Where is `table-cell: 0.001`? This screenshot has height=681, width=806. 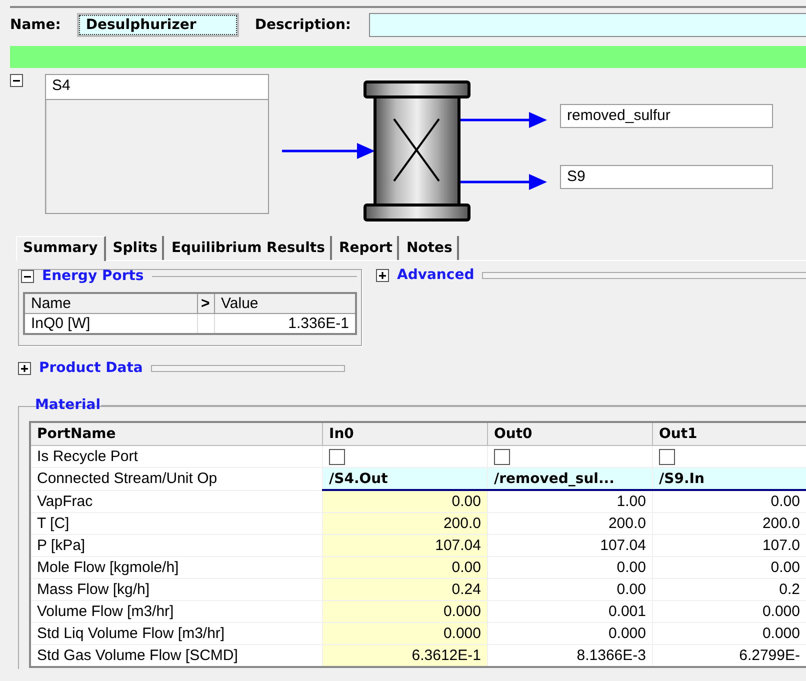
table-cell: 0.001 is located at coordinates (570, 611).